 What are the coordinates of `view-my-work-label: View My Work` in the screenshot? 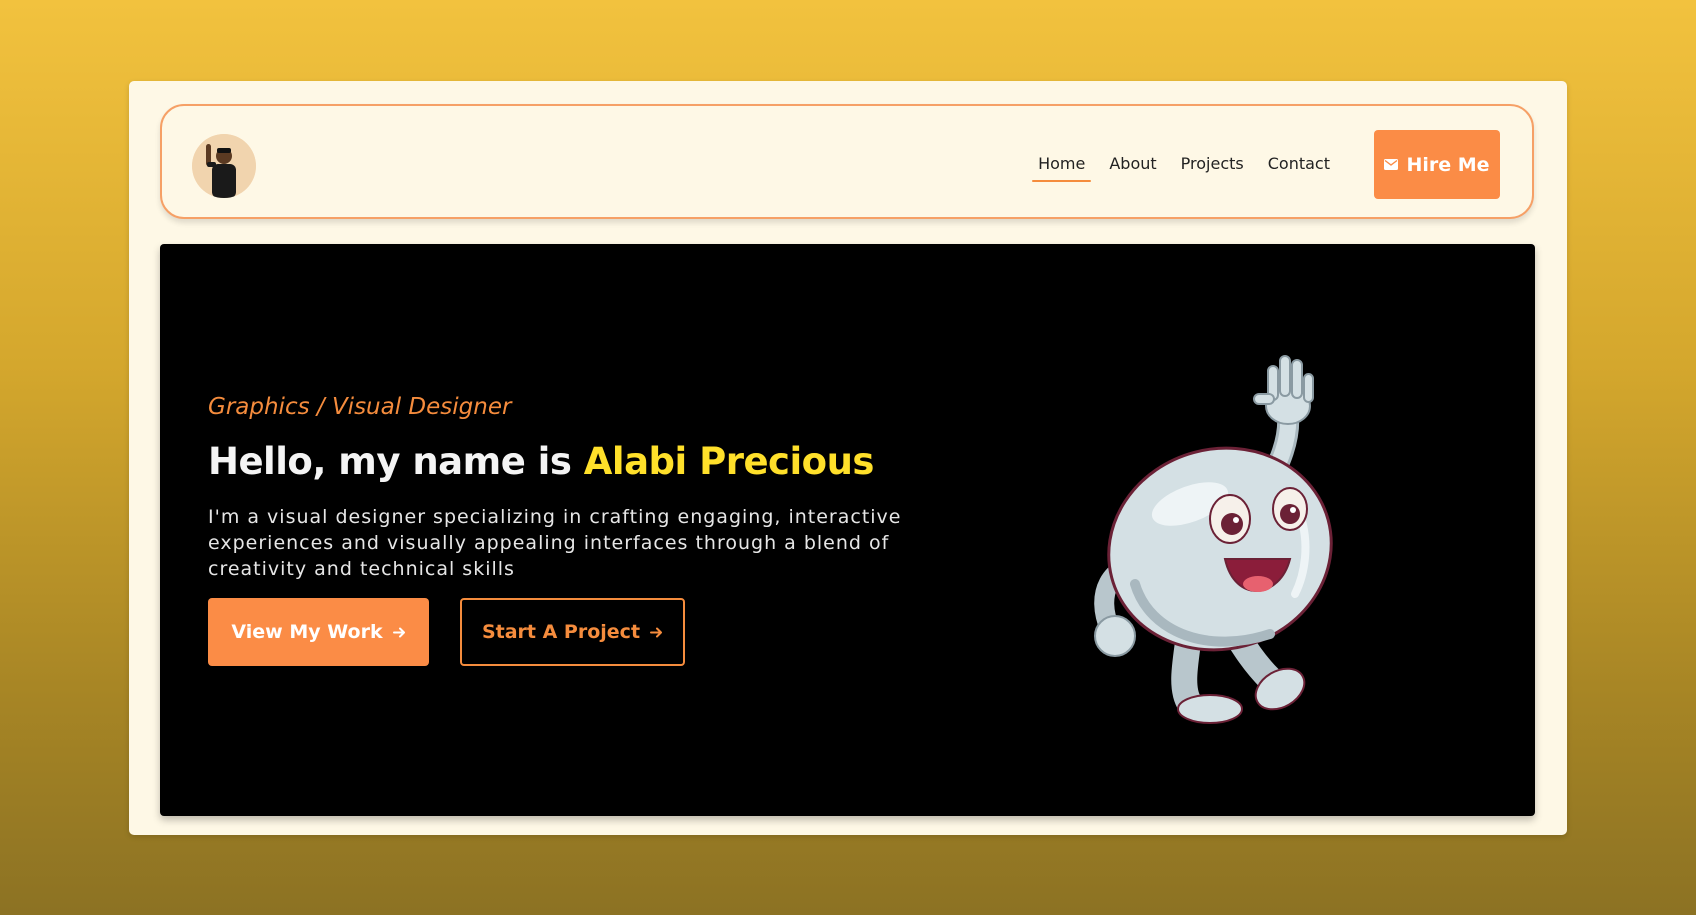 It's located at (307, 632).